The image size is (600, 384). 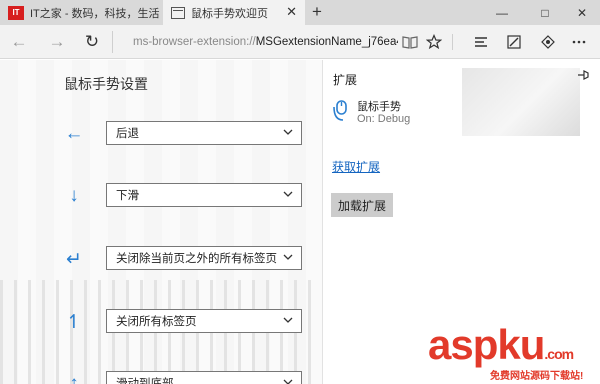 I want to click on select-value: 下滑, so click(x=127, y=196).